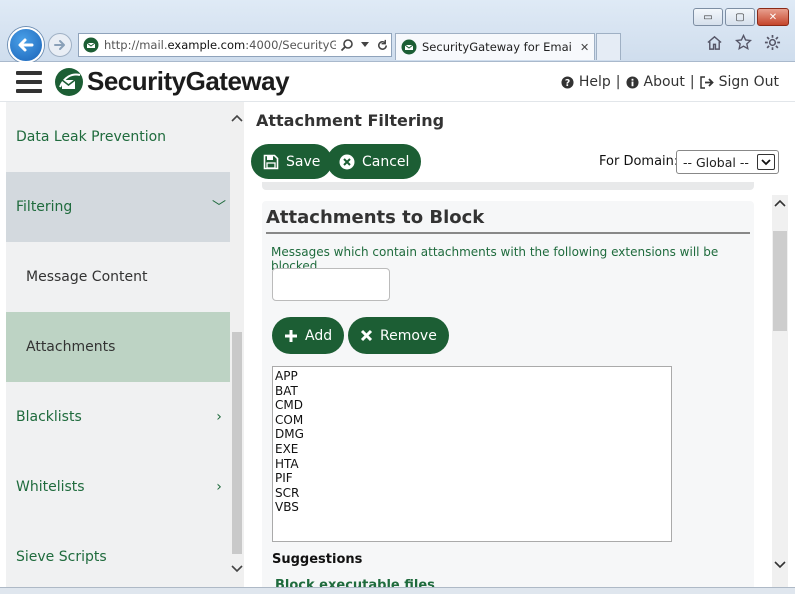 The height and width of the screenshot is (594, 795). What do you see at coordinates (308, 335) in the screenshot?
I see `add-button: Add` at bounding box center [308, 335].